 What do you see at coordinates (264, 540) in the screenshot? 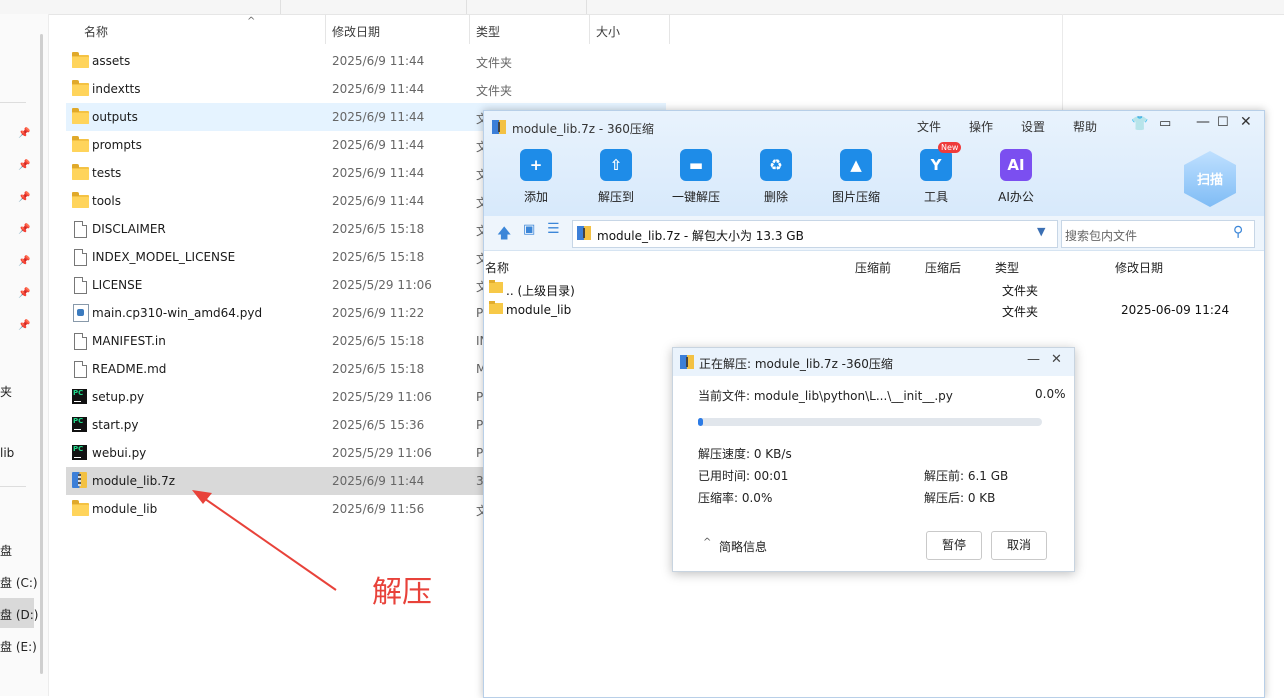
I see `annotation-arrow` at bounding box center [264, 540].